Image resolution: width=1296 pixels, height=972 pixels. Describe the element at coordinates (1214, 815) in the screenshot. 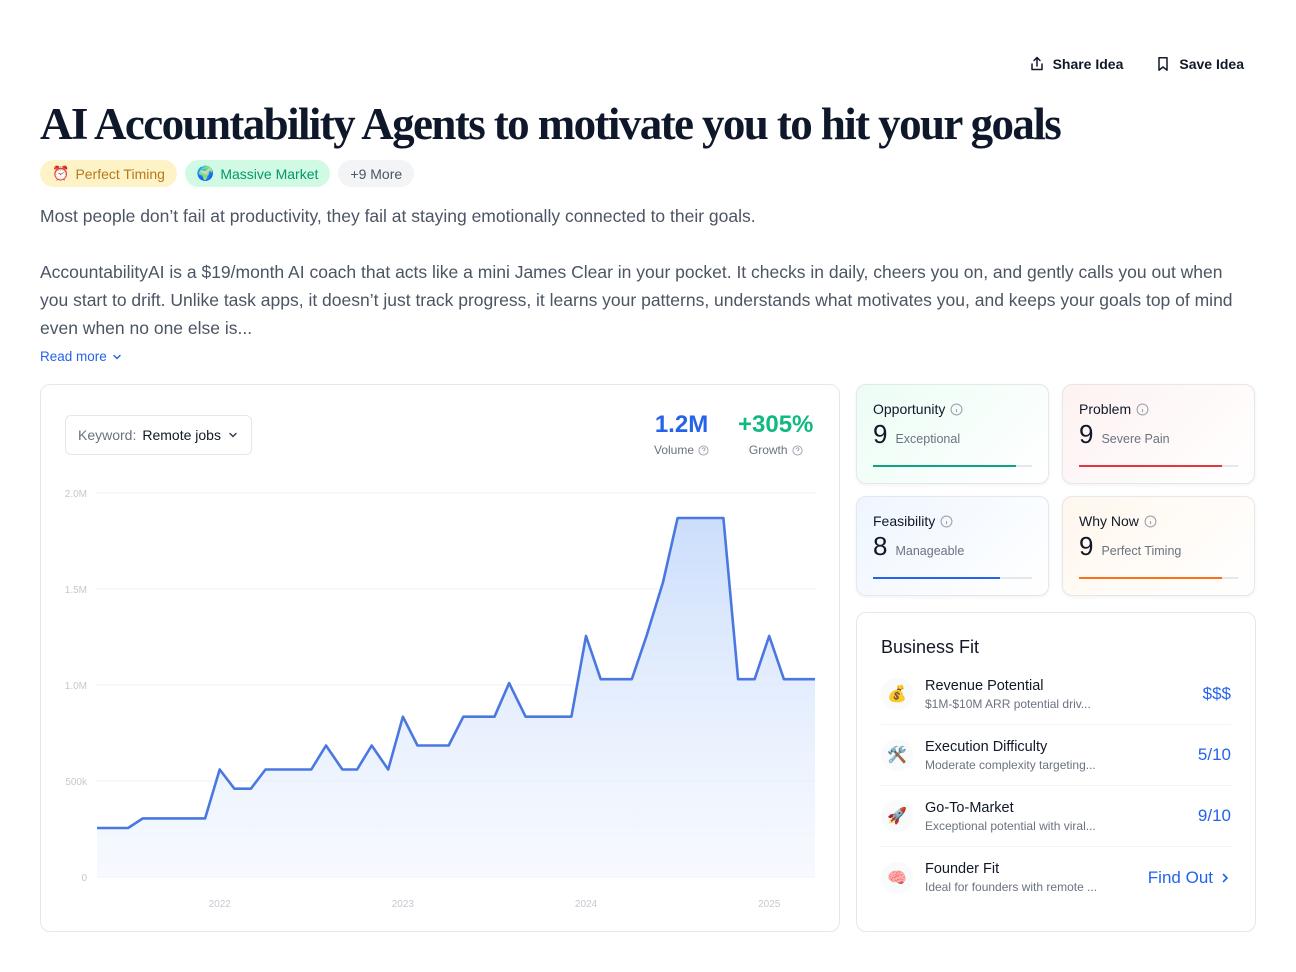

I see `row-value: 9/10` at that location.